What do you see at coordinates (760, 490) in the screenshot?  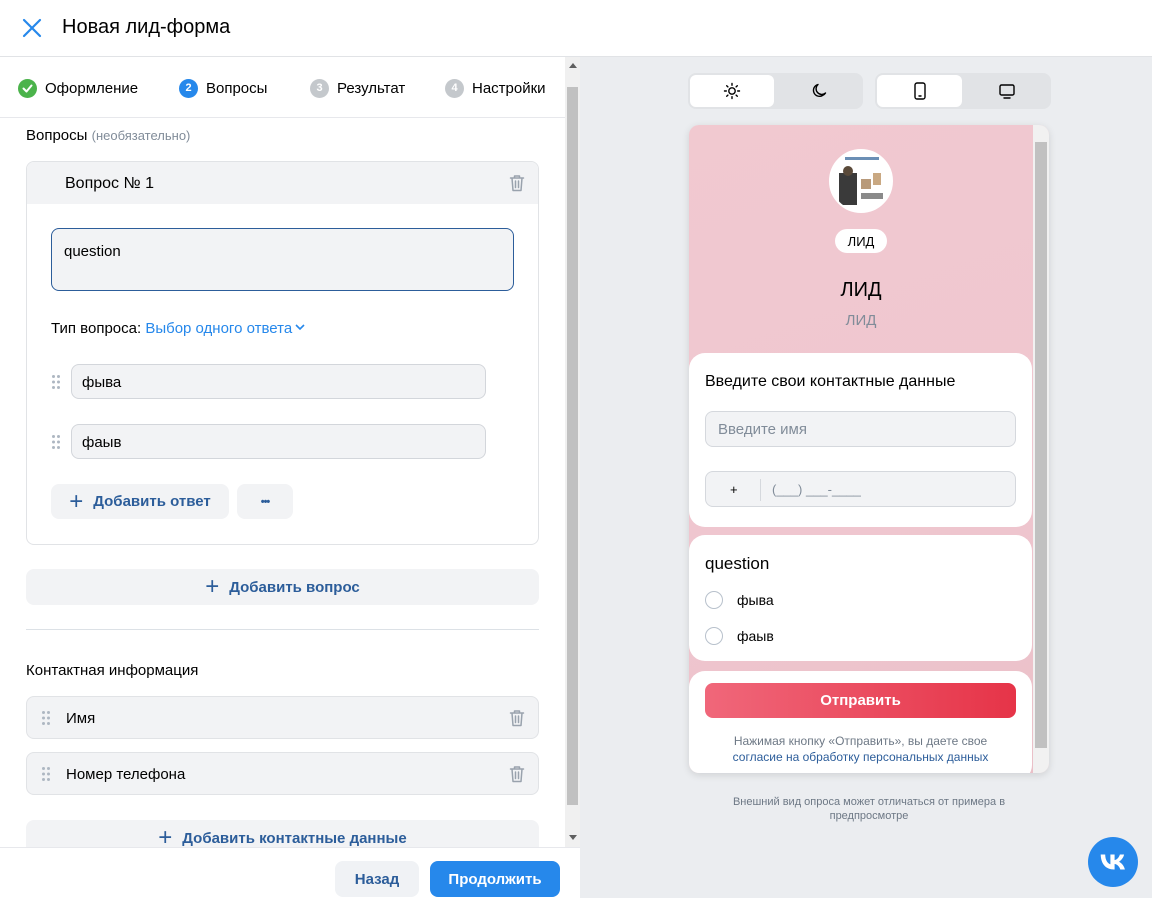 I see `phone-separator` at bounding box center [760, 490].